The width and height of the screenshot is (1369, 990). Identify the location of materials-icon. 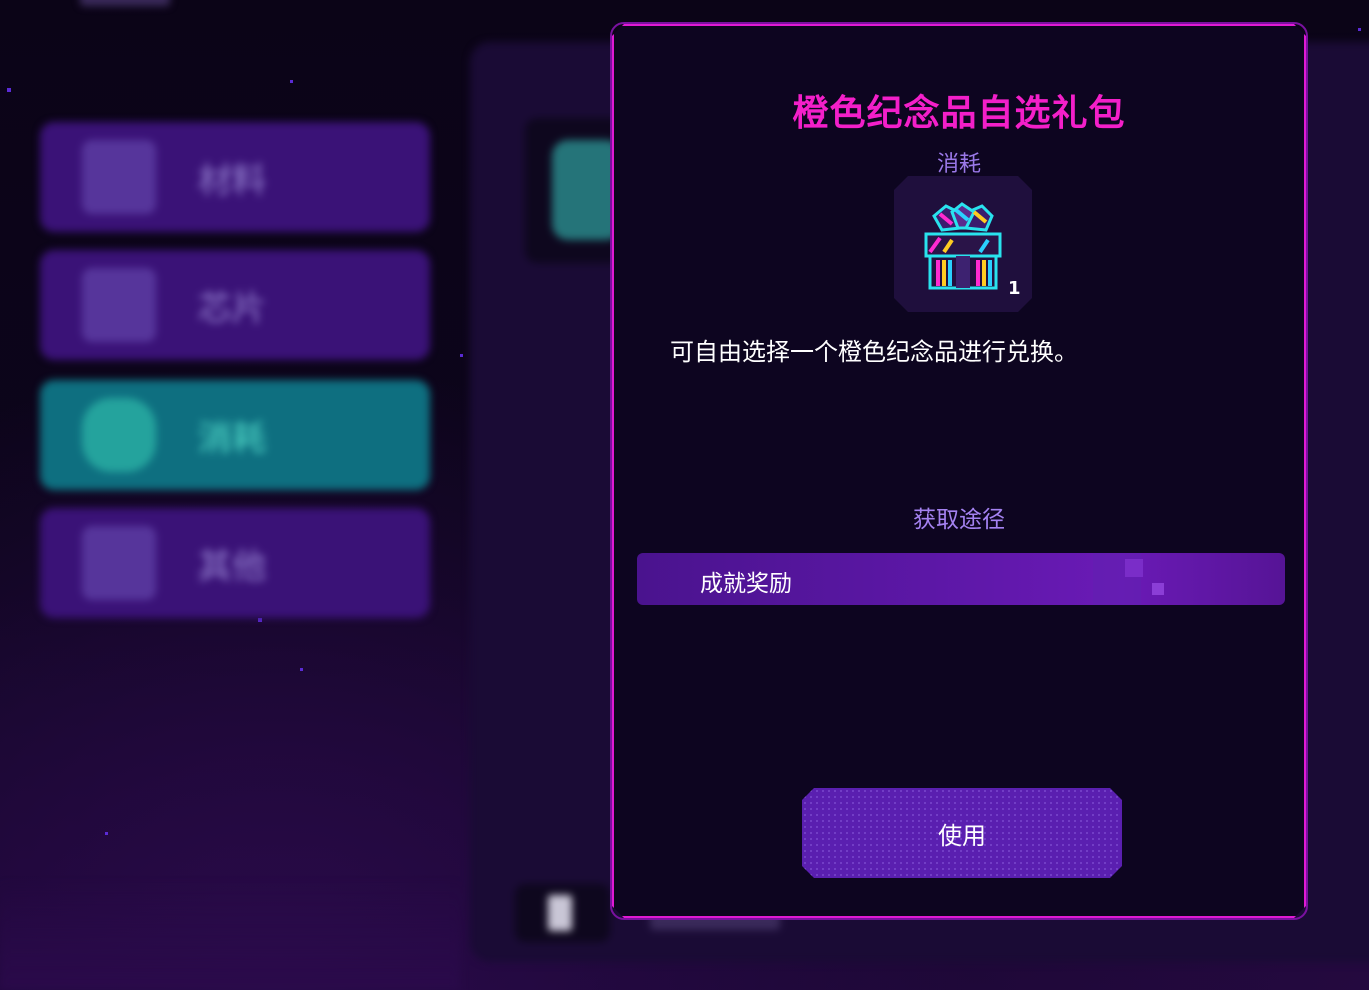
(119, 177).